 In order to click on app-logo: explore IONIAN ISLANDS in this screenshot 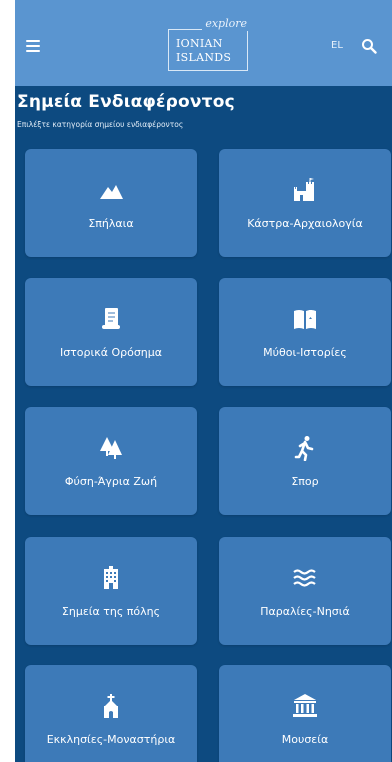, I will do `click(209, 44)`.